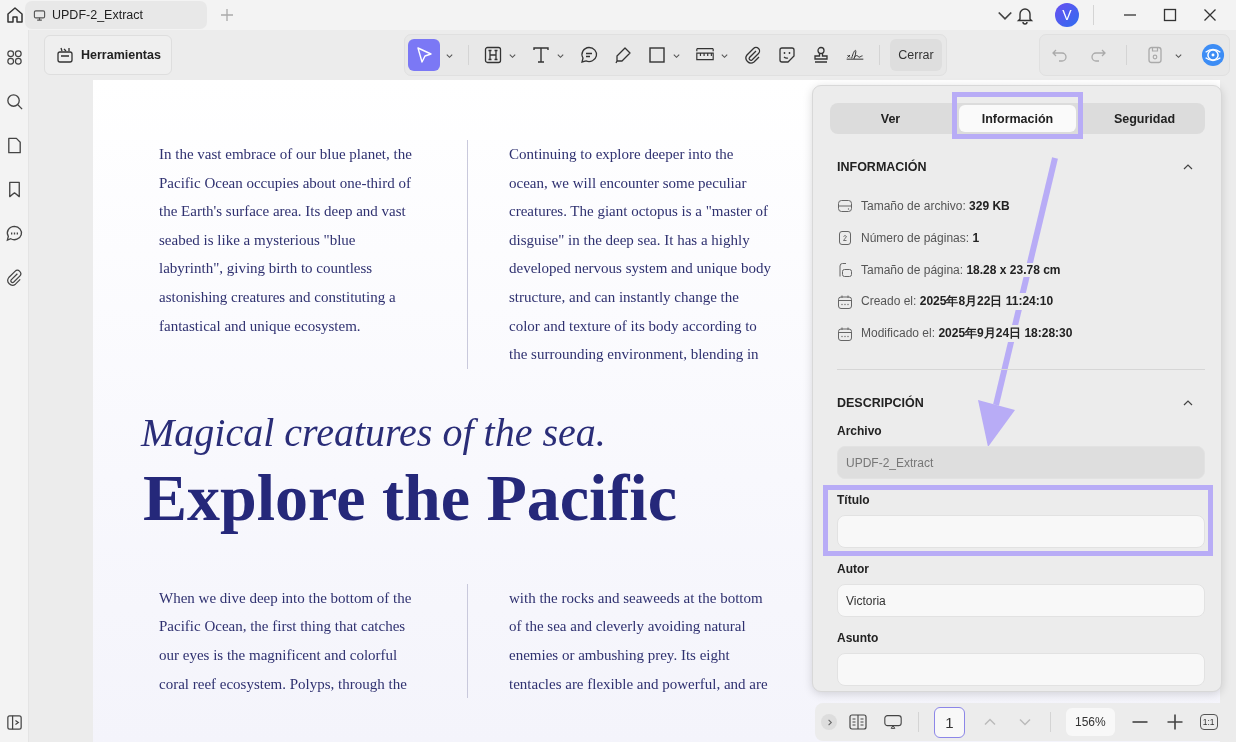  What do you see at coordinates (116, 15) in the screenshot?
I see `document-tab: UPDF-2_Extract` at bounding box center [116, 15].